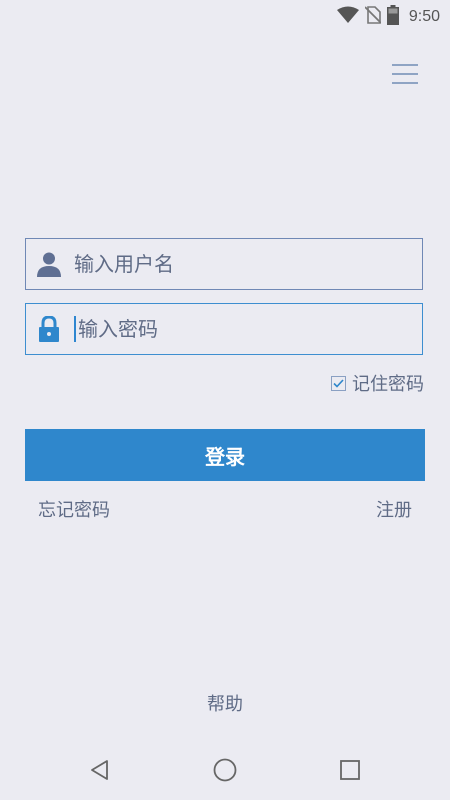 The height and width of the screenshot is (800, 450). I want to click on recent-apps-icon, so click(350, 770).